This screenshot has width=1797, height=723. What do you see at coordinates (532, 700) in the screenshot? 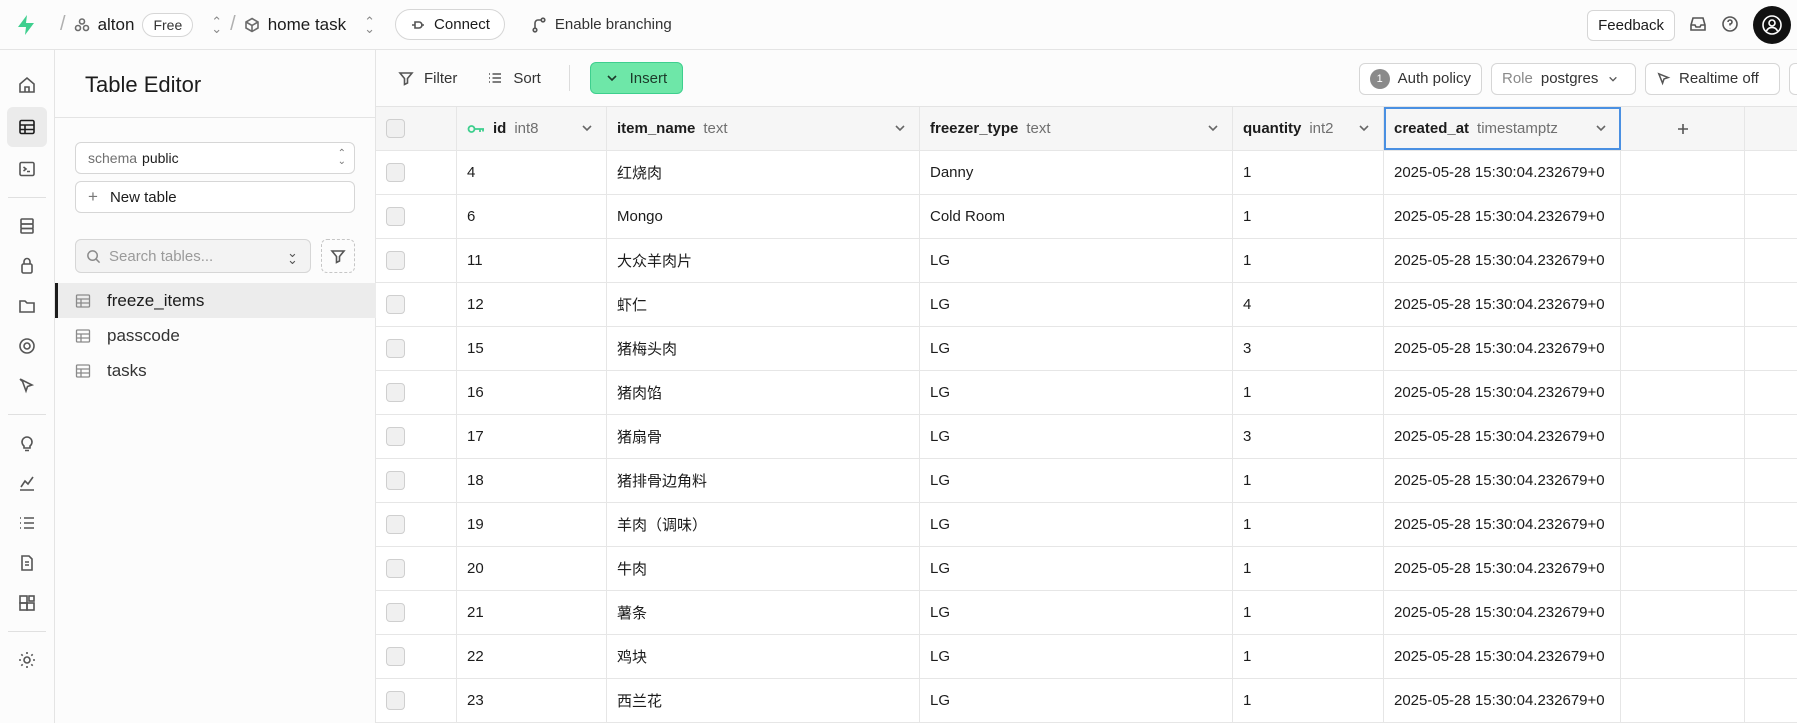
I see `cell-id: 23` at bounding box center [532, 700].